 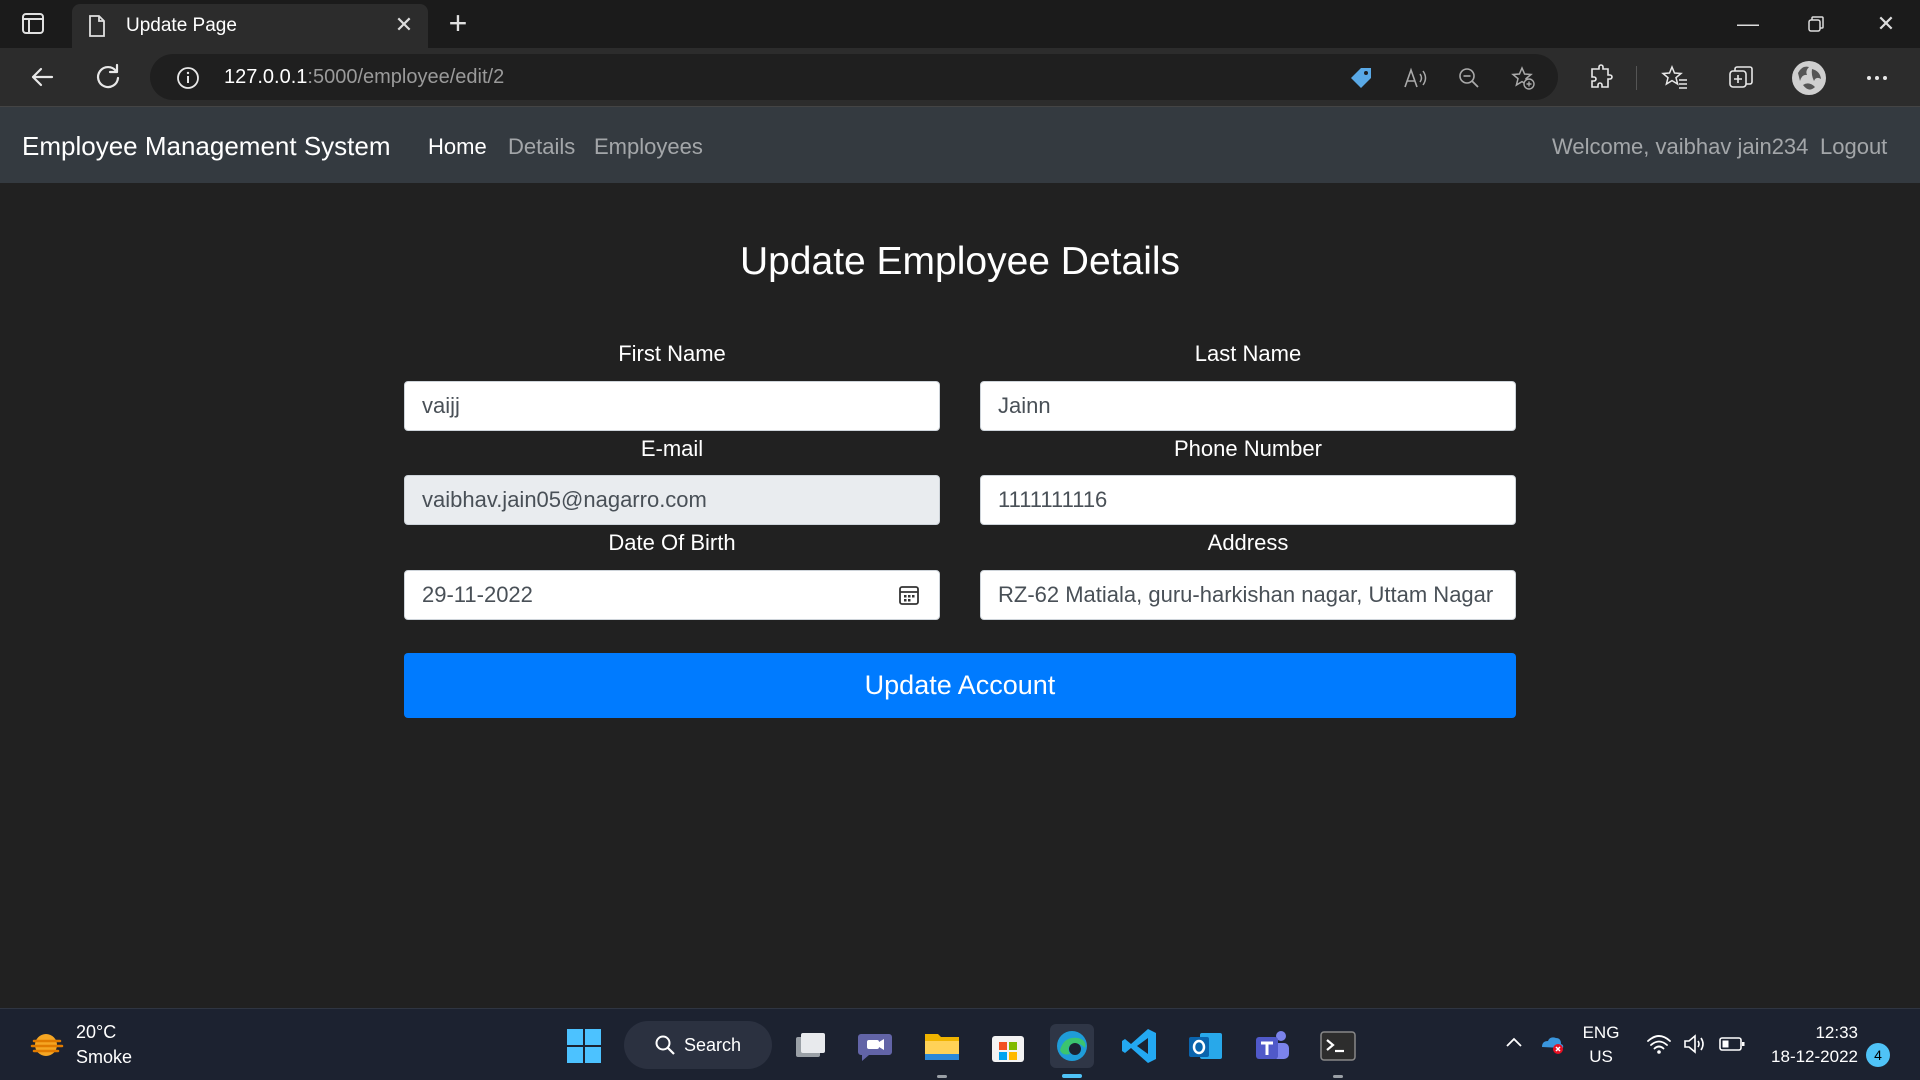 I want to click on calendar-icon, so click(x=909, y=595).